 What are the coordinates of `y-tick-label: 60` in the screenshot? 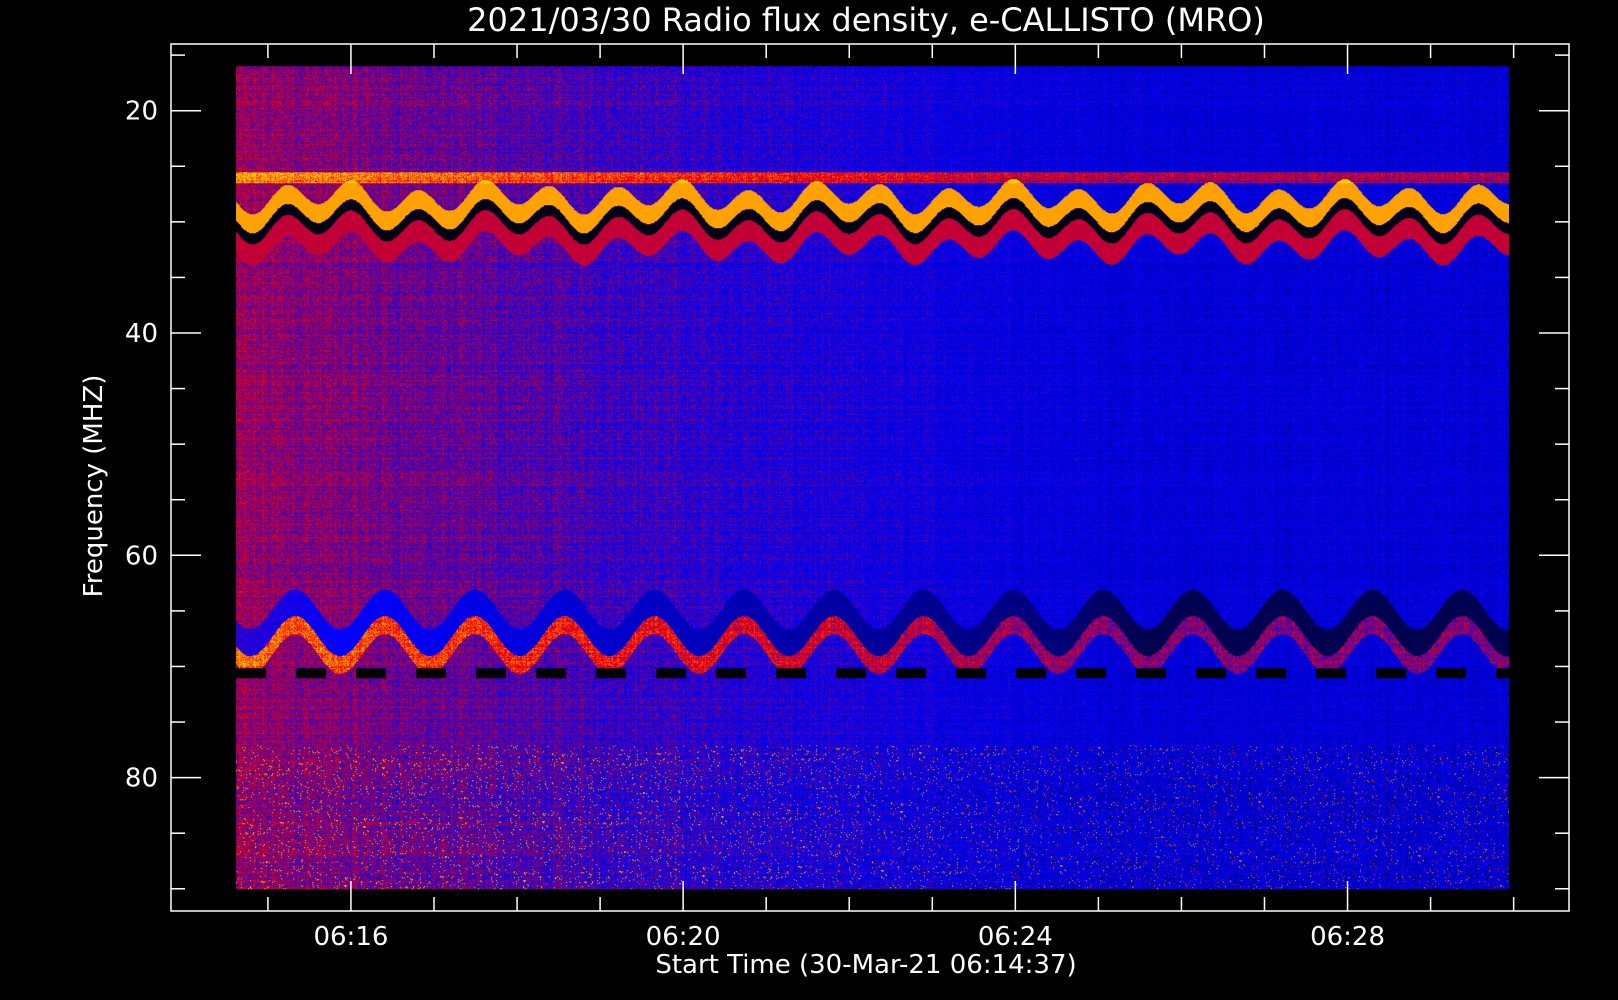 It's located at (141, 556).